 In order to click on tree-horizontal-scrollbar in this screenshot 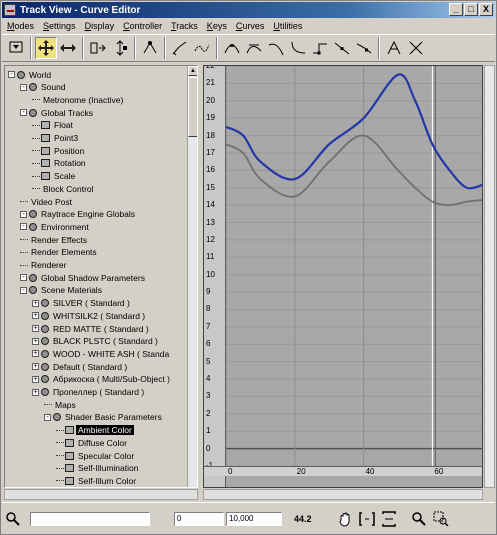, I will do `click(101, 494)`.